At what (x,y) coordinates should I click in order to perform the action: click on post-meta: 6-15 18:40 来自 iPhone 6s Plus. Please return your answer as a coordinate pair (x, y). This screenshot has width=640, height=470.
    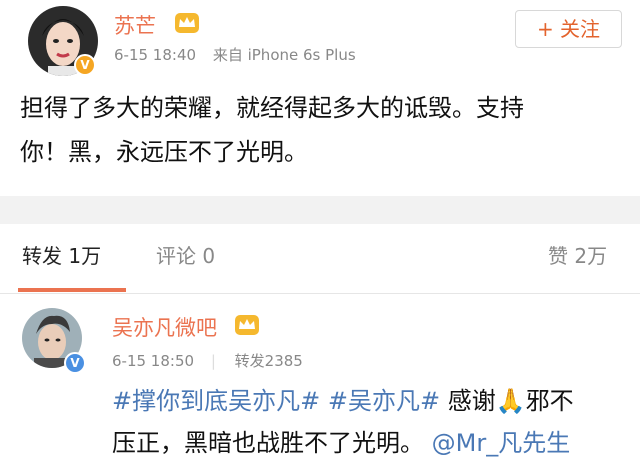
    Looking at the image, I should click on (241, 54).